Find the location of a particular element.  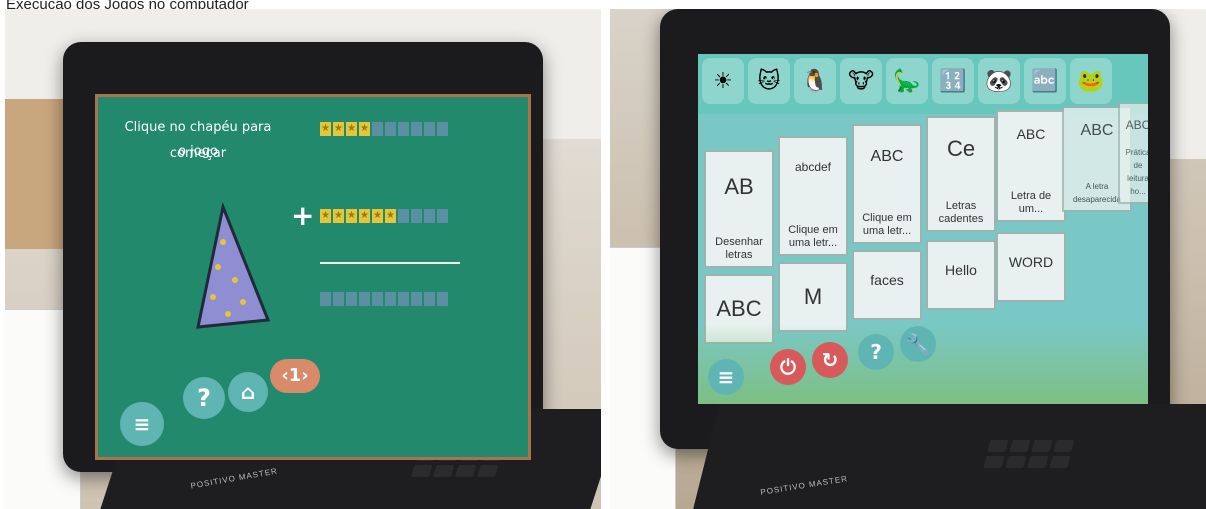

cat-icon: 🐱 is located at coordinates (769, 81).